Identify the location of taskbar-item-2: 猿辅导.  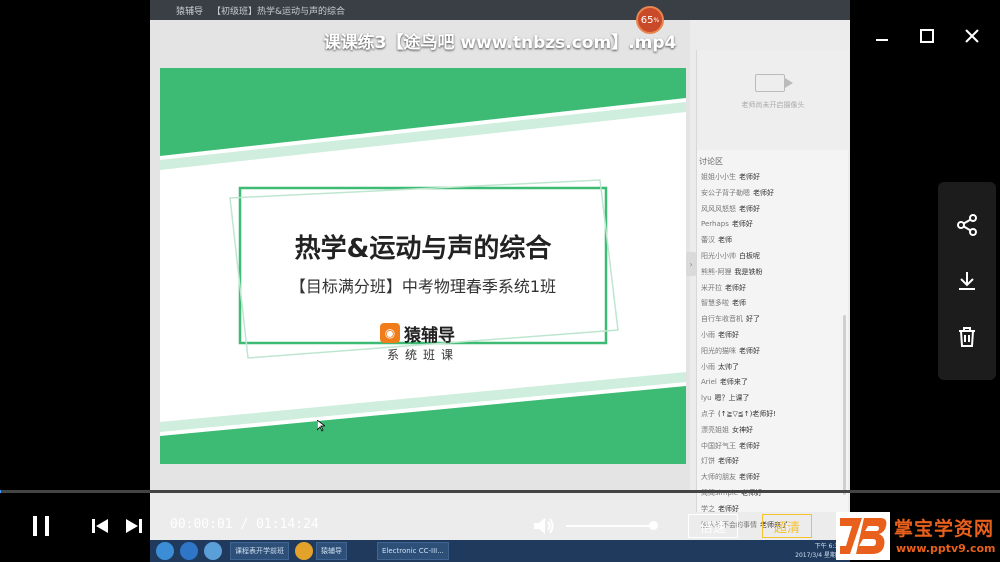
(331, 551).